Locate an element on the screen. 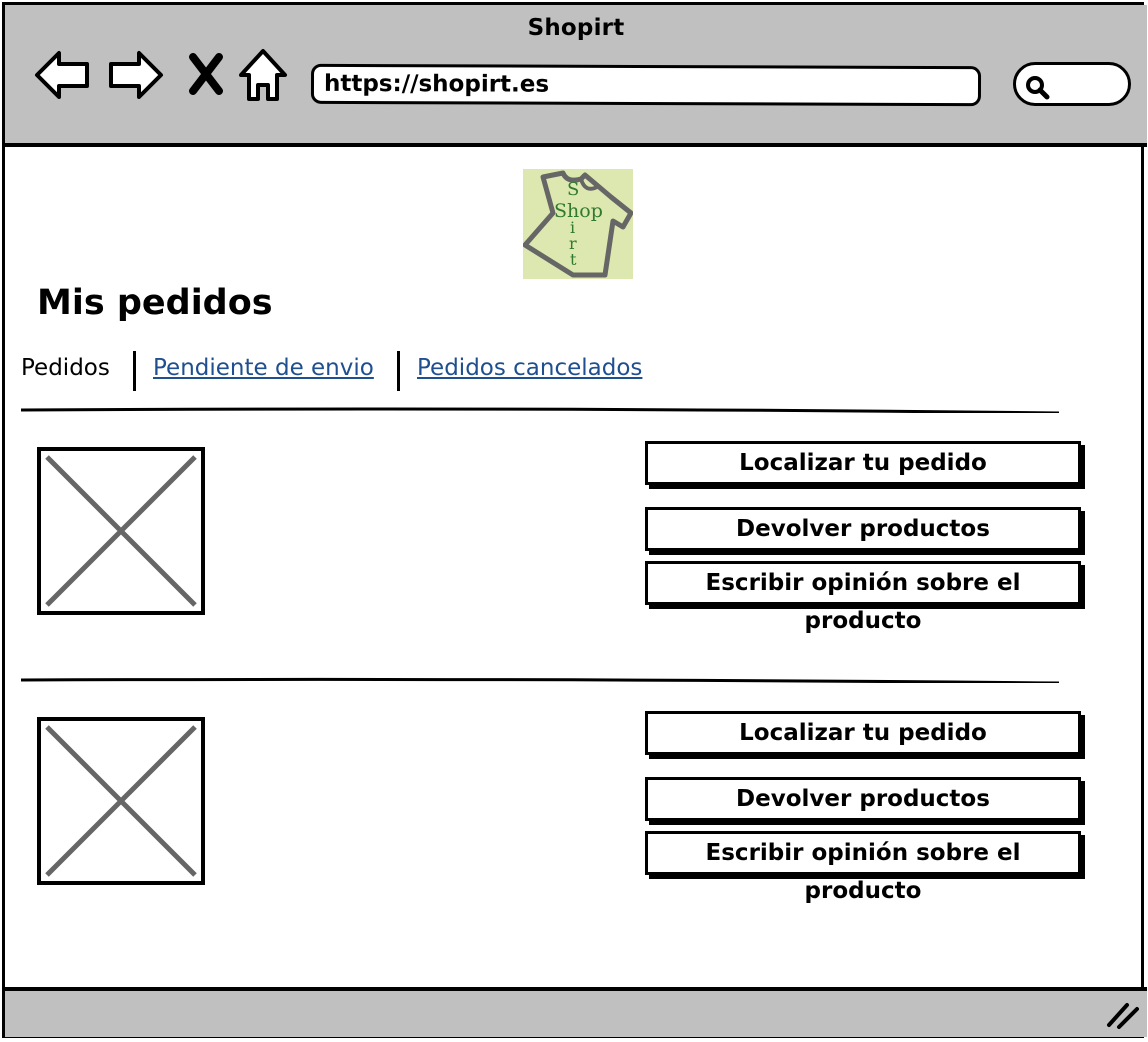 Image resolution: width=1148 pixels, height=1042 pixels. tab-pedidos-cancelados: Pedidos cancelados is located at coordinates (529, 368).